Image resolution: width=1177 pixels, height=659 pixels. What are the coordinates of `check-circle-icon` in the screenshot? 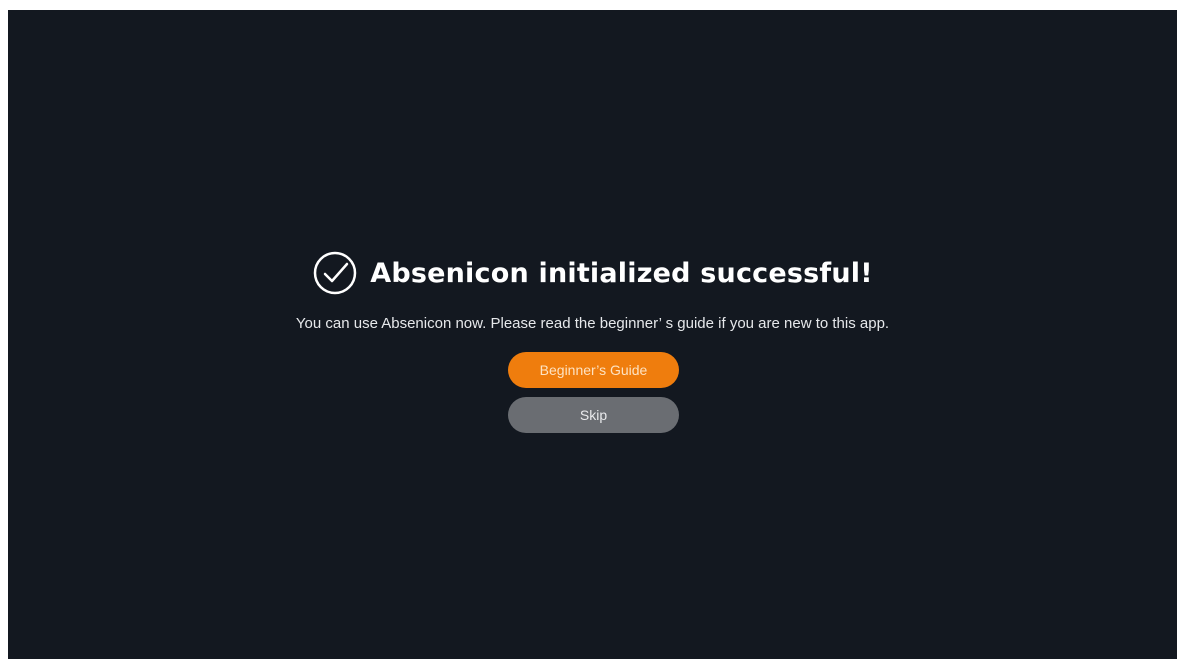 It's located at (335, 273).